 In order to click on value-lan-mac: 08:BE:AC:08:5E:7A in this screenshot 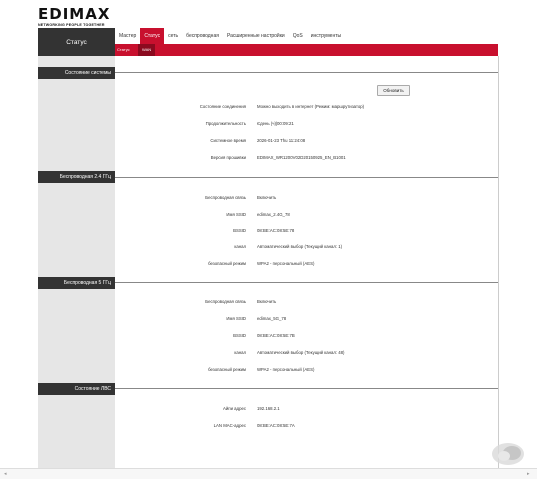, I will do `click(276, 425)`.